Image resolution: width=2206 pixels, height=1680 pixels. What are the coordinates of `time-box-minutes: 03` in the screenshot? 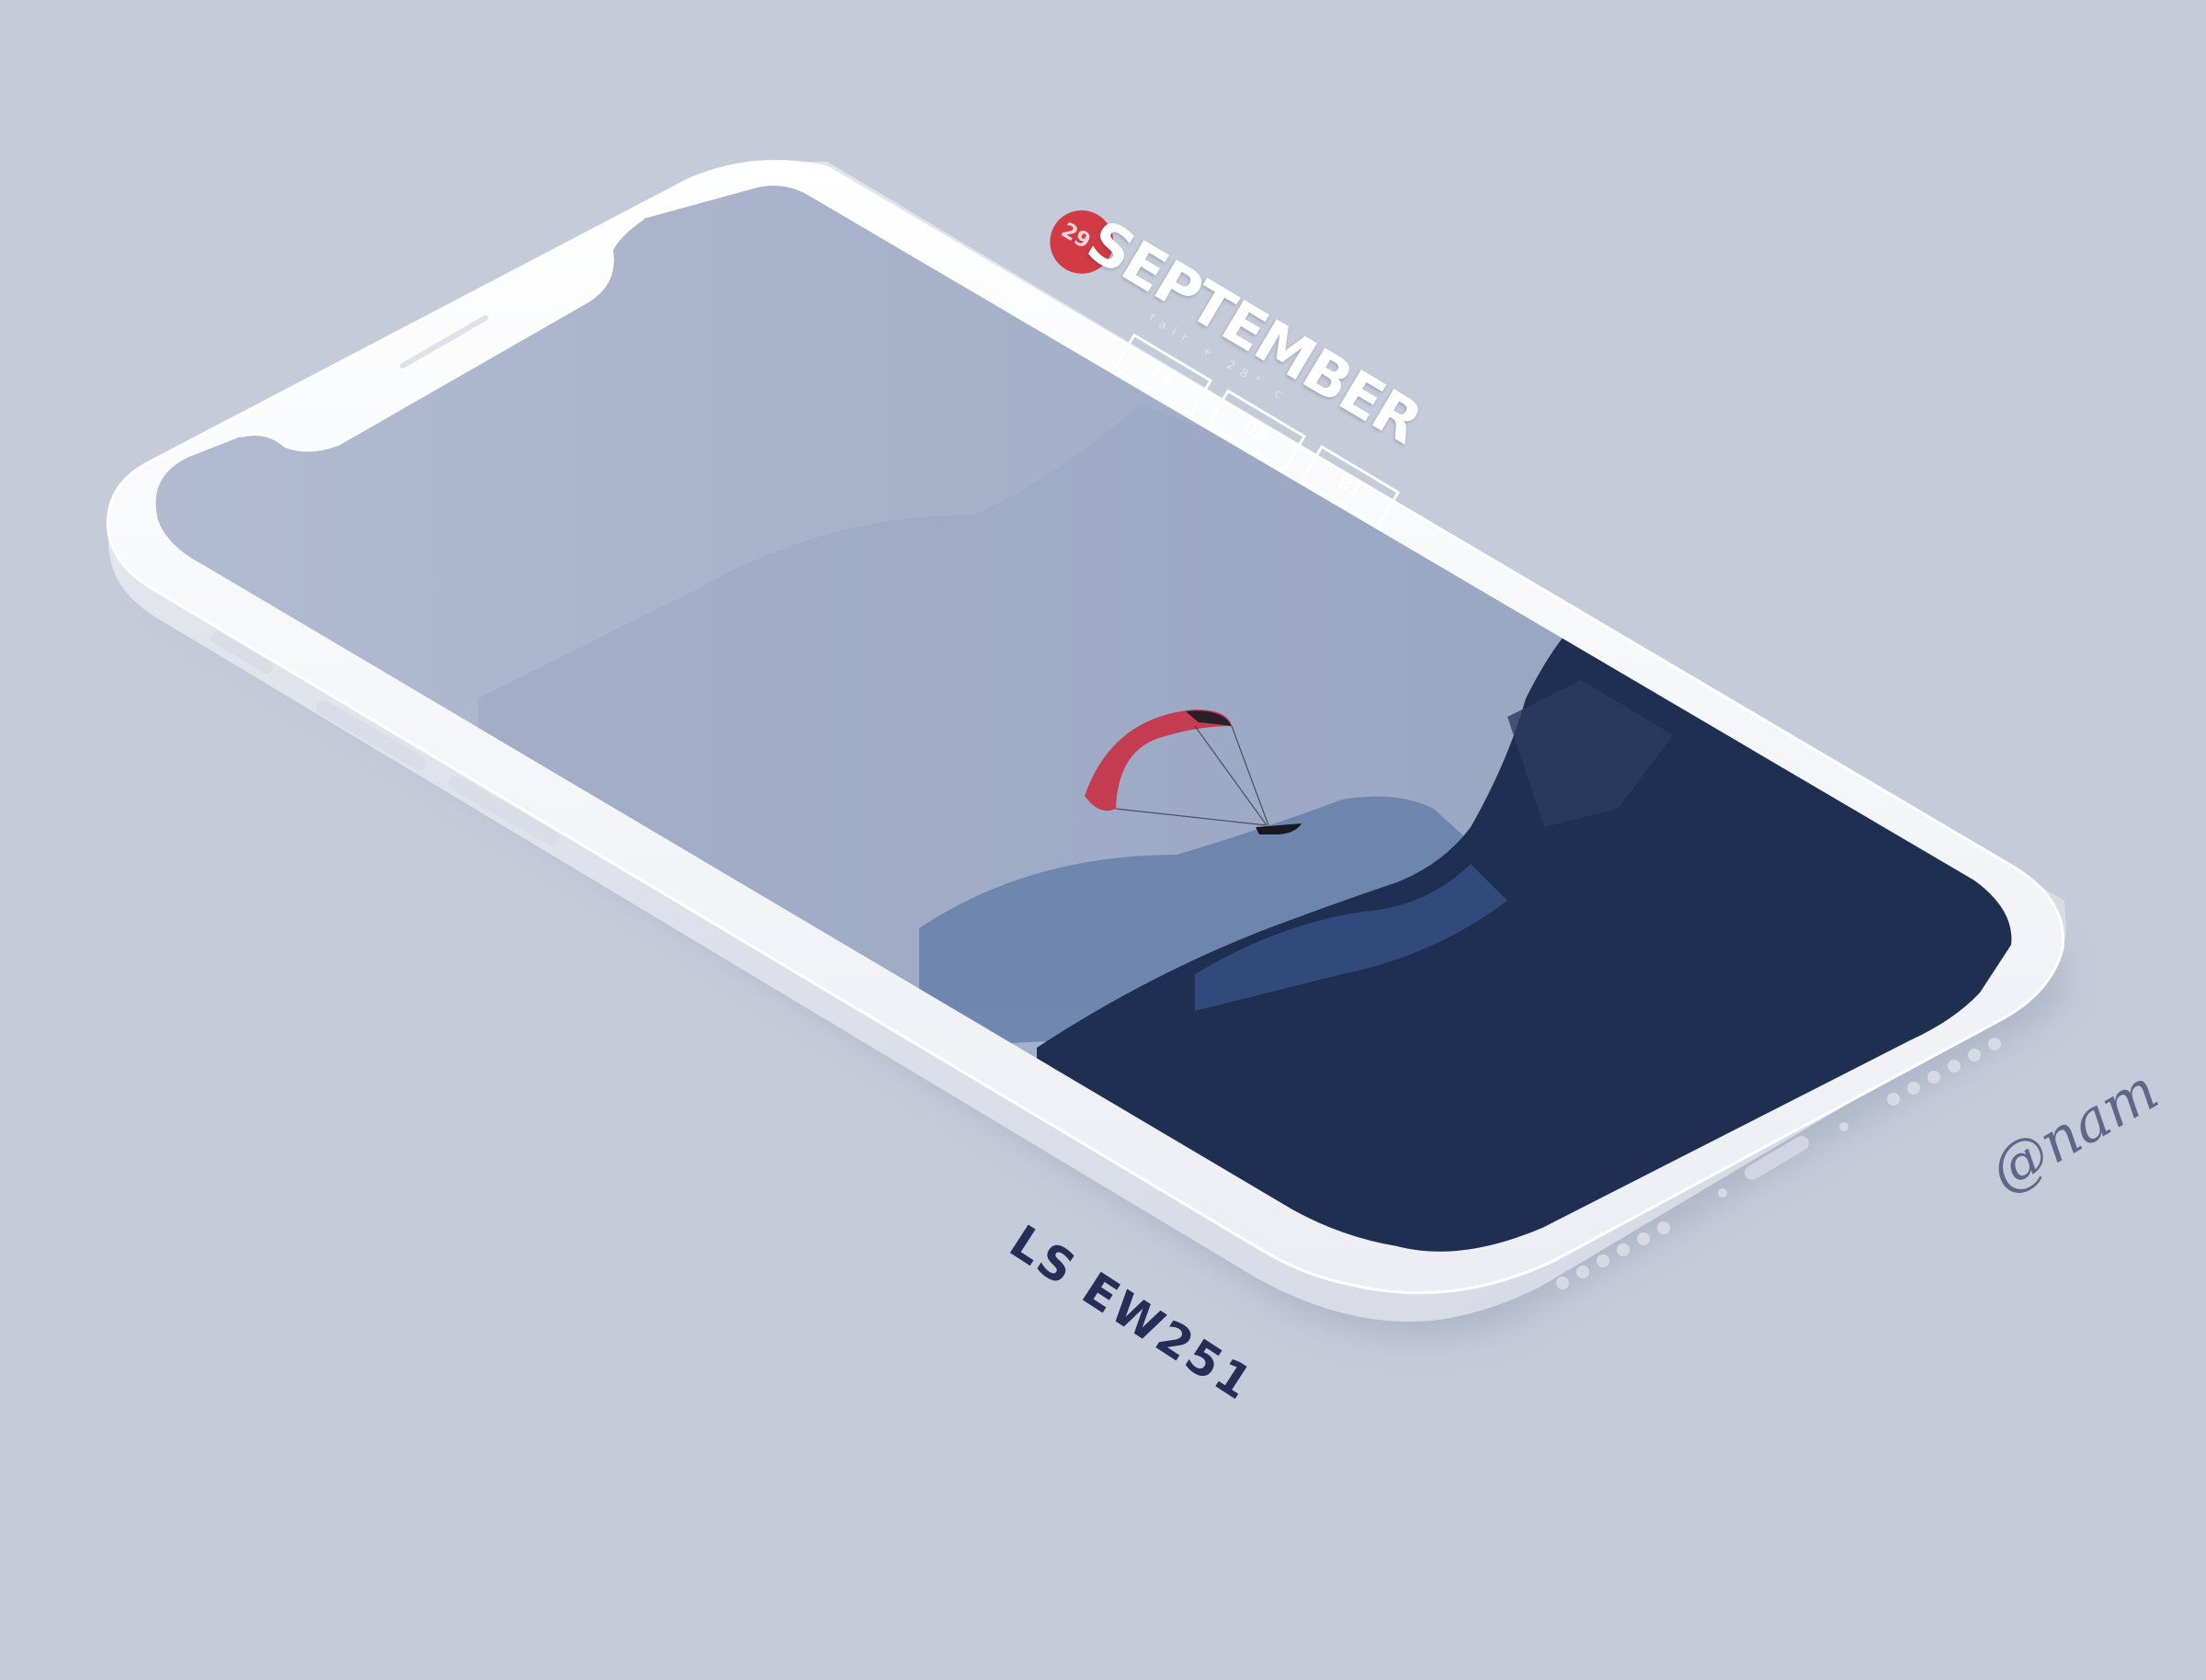 It's located at (1257, 430).